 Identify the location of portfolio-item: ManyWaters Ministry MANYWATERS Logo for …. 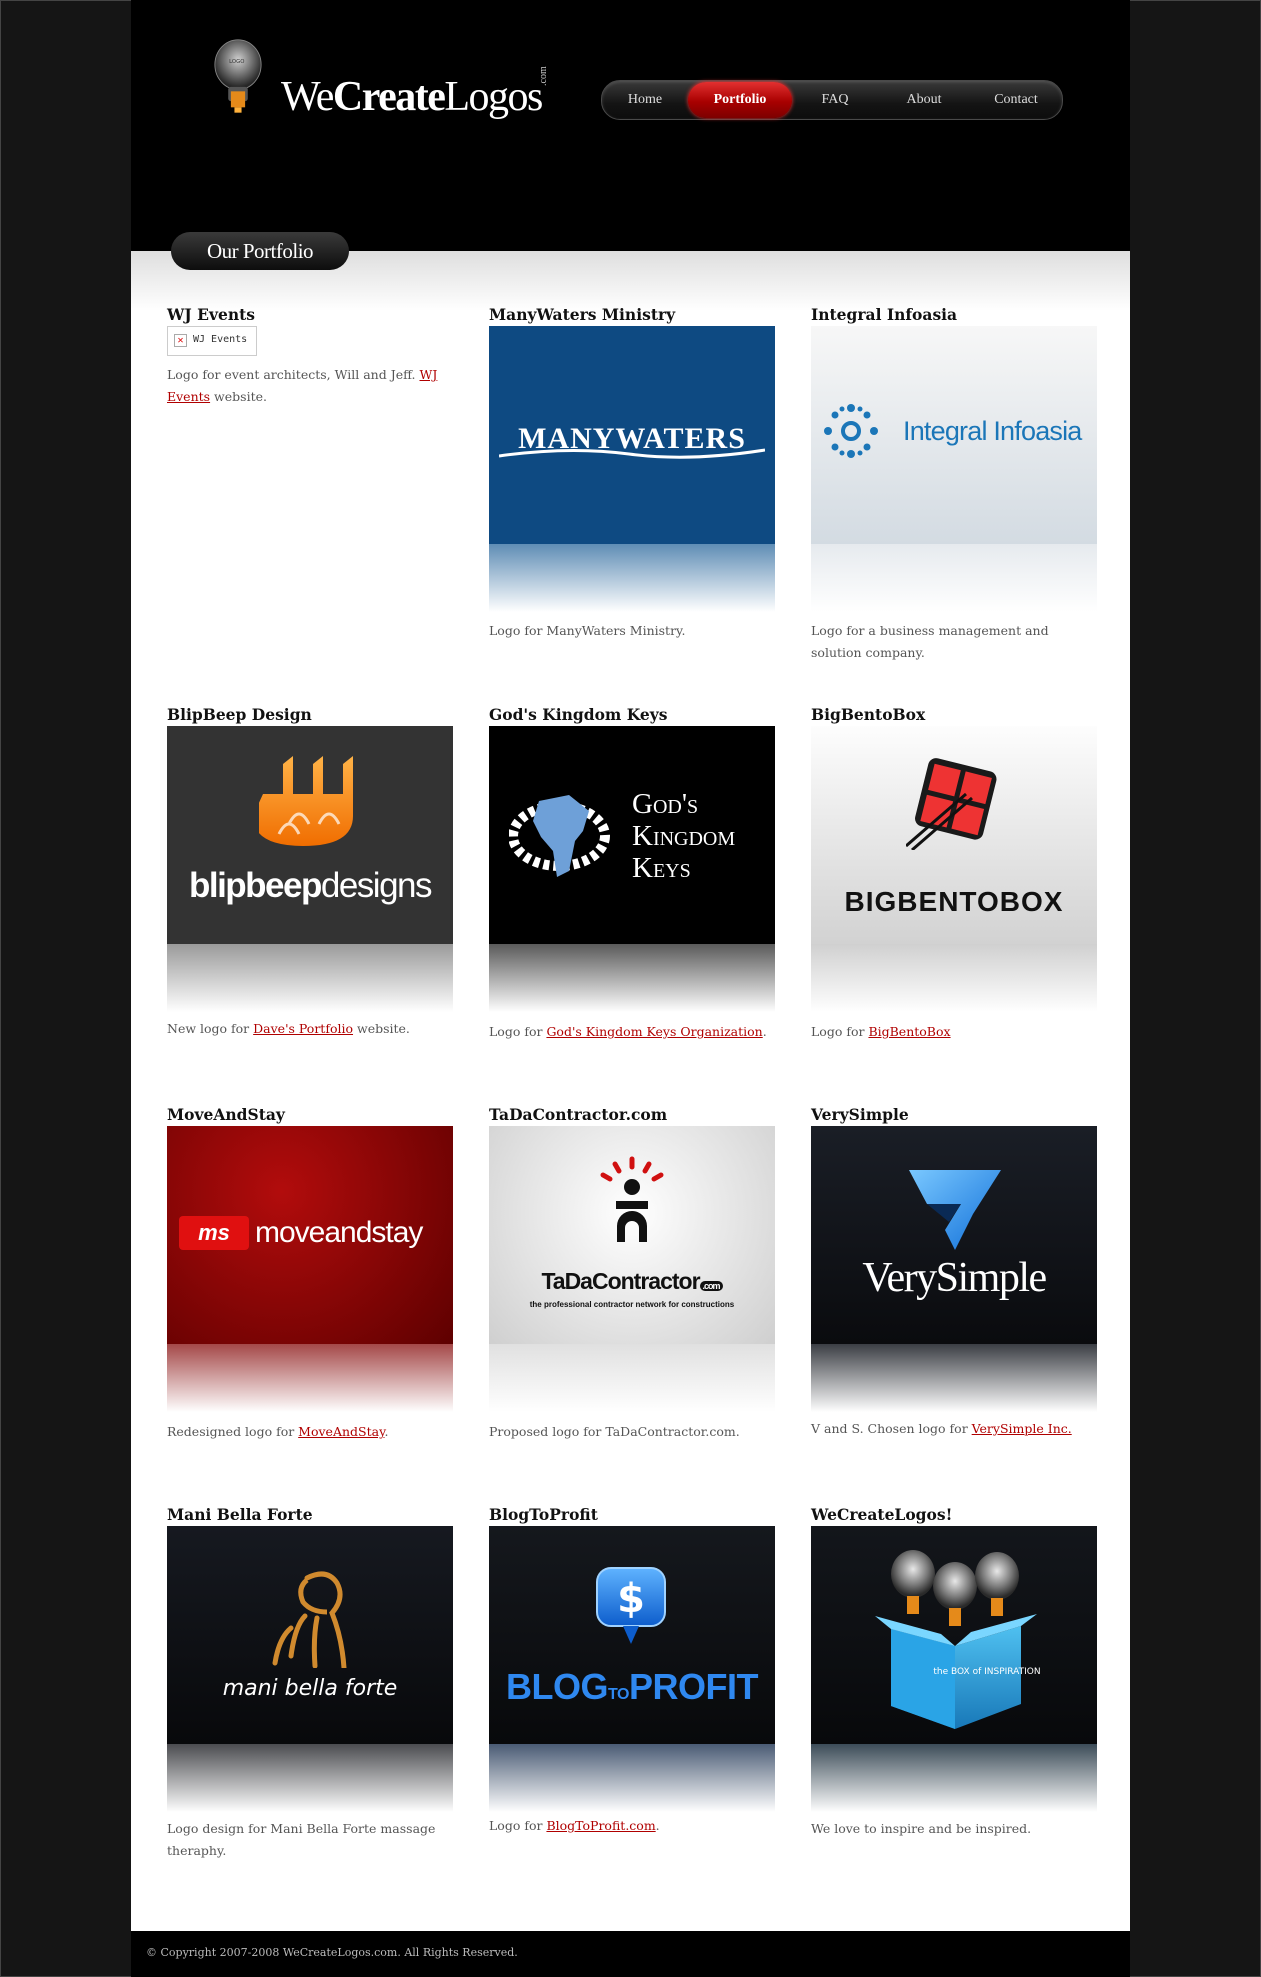
(633, 473).